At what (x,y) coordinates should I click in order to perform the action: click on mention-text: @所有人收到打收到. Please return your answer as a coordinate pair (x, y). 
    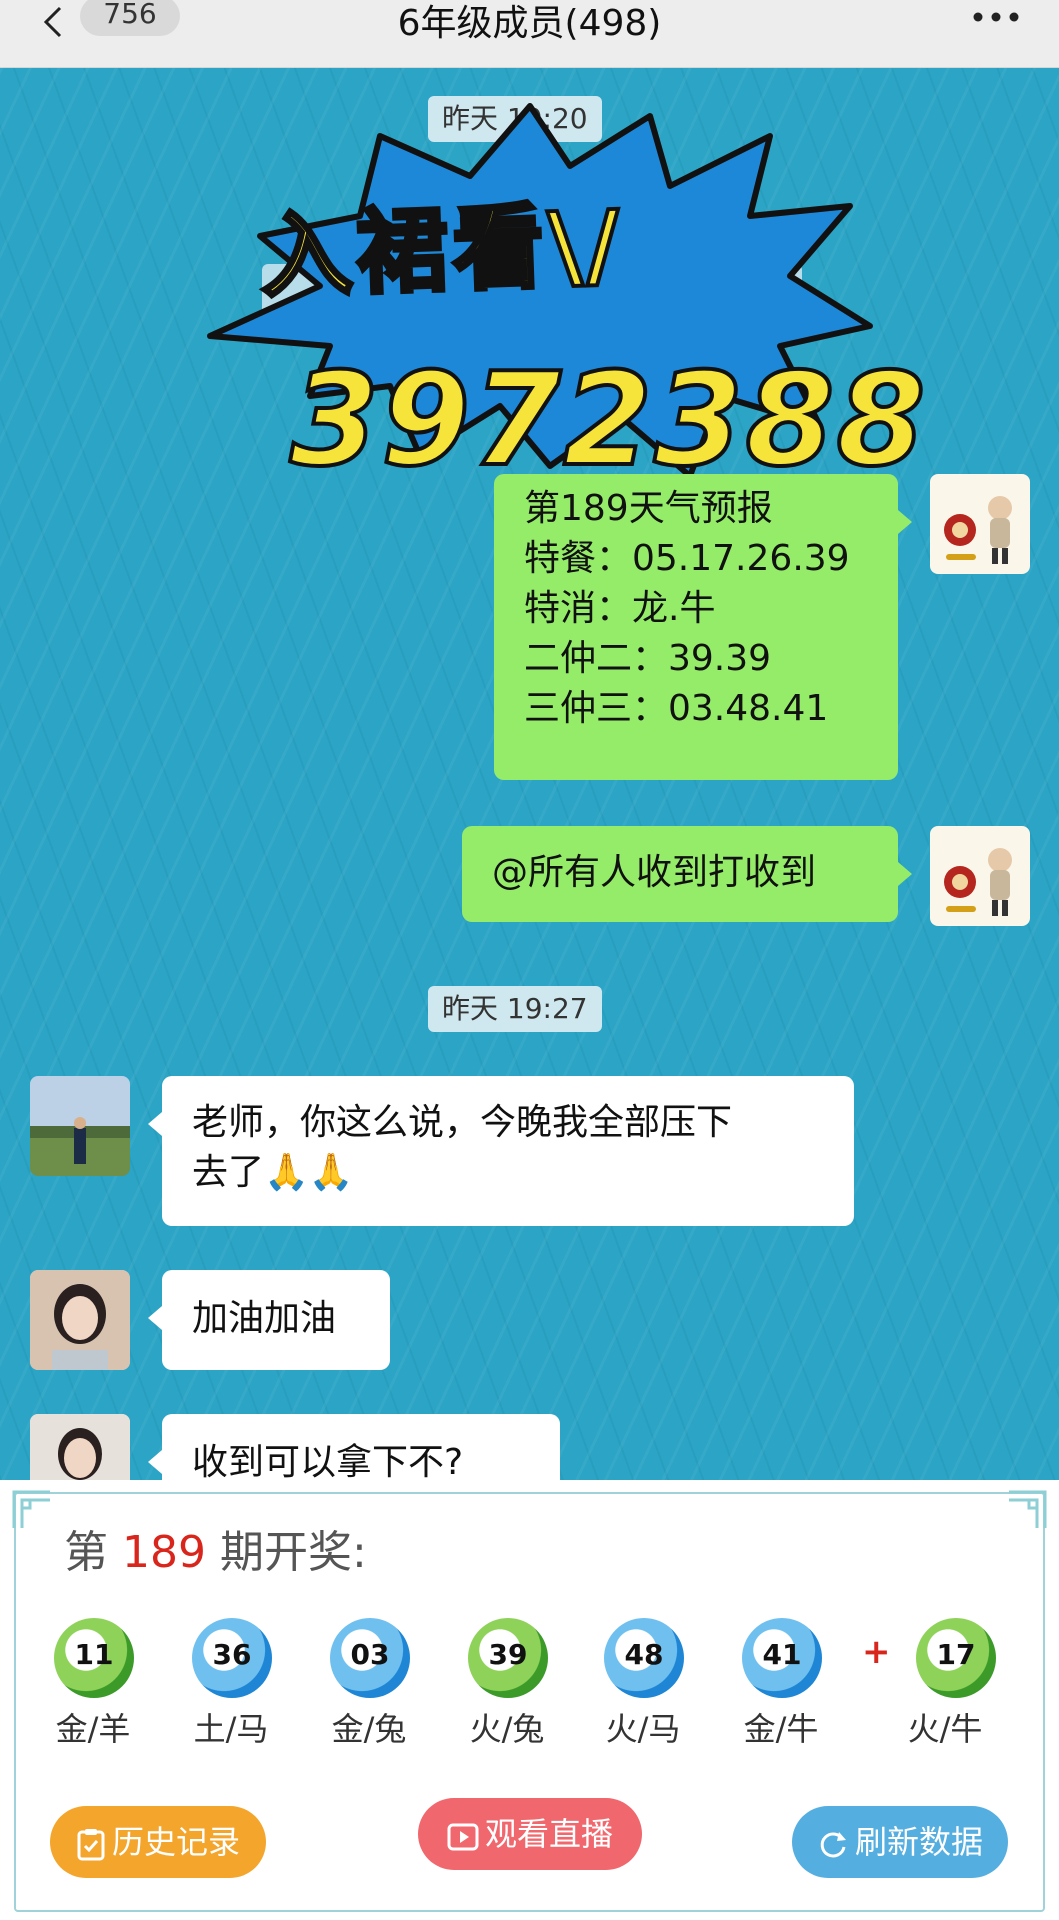
    Looking at the image, I should click on (654, 872).